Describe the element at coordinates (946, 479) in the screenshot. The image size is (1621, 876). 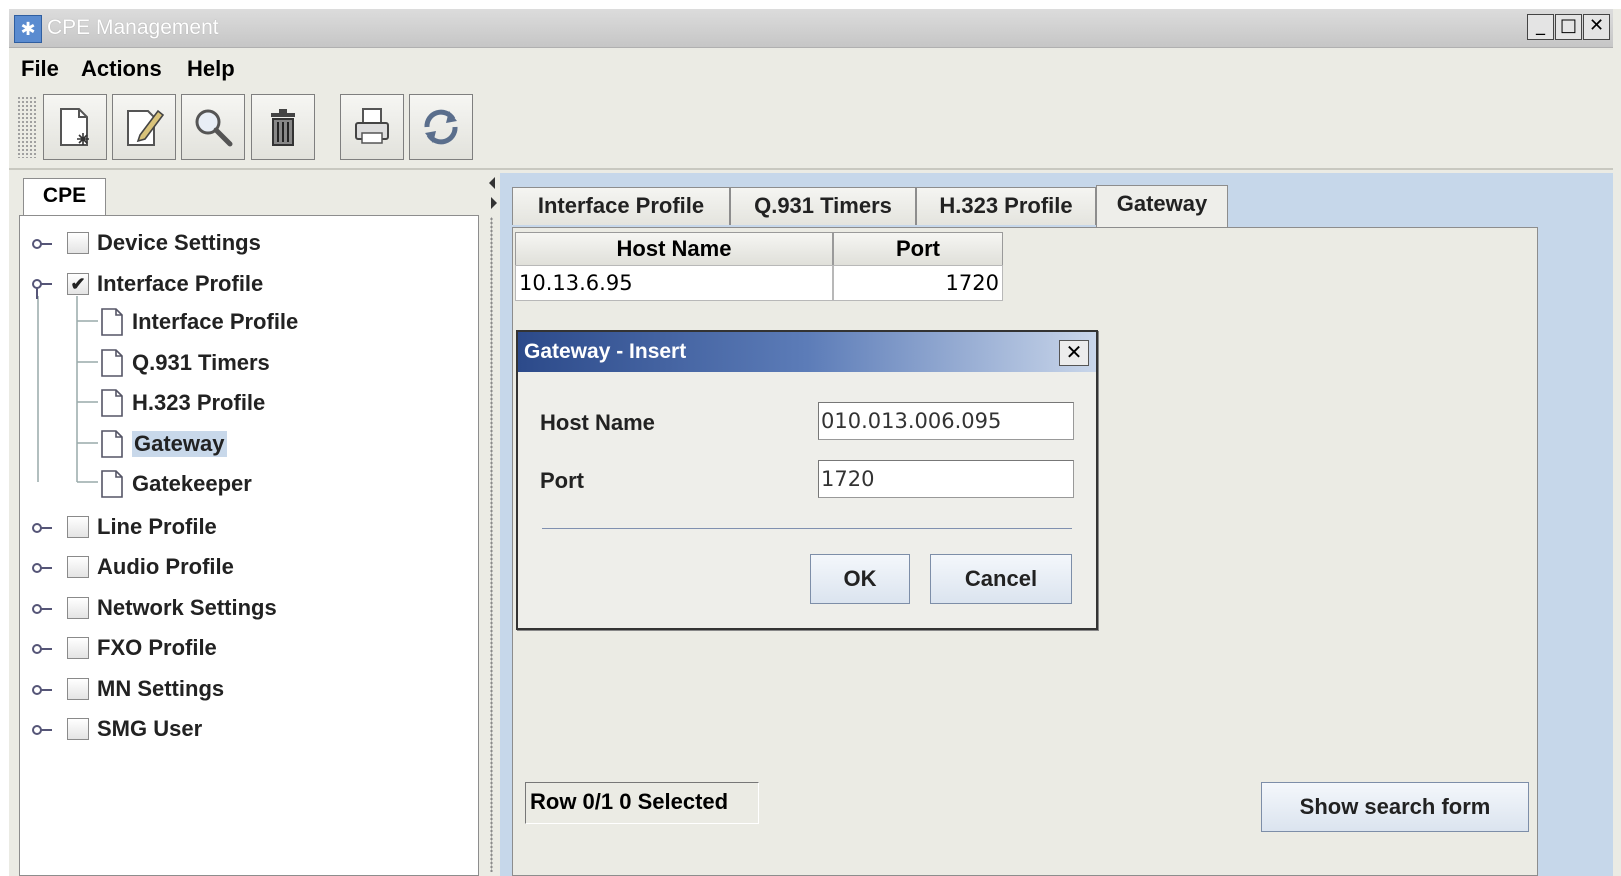
I see `port-input: 1720` at that location.